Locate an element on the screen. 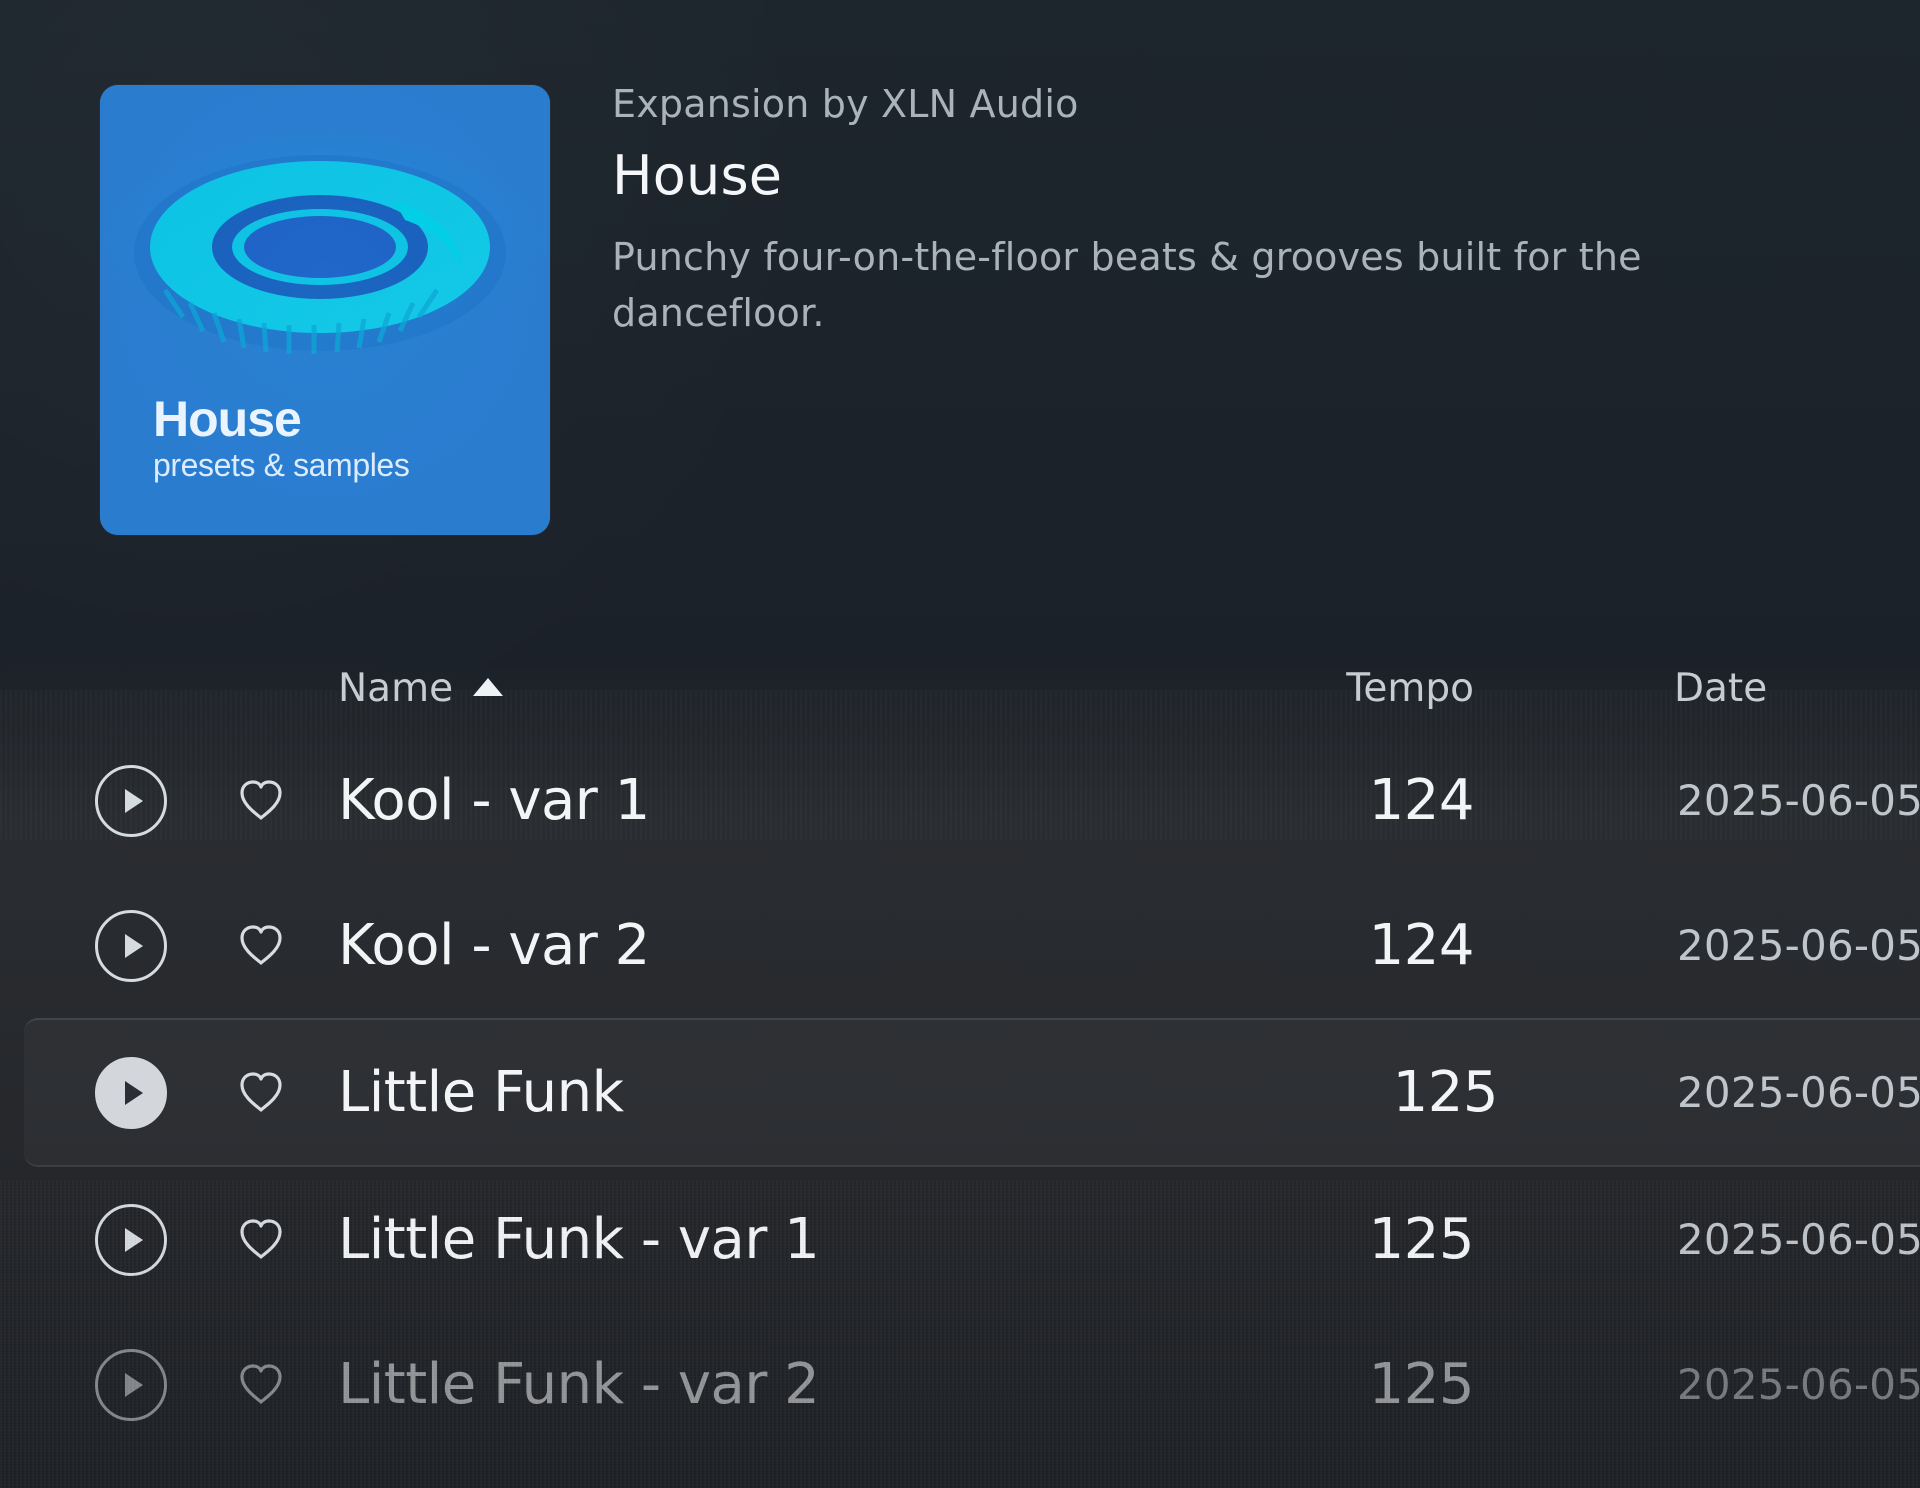  name-column-label: Name is located at coordinates (396, 688).